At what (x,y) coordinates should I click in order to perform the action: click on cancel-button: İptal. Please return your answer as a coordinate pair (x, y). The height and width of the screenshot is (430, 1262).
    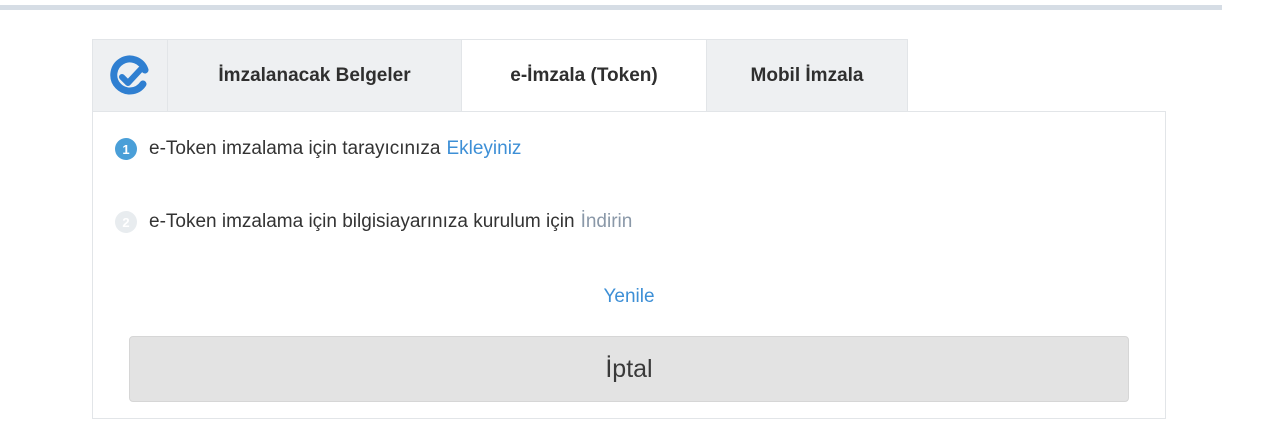
    Looking at the image, I should click on (629, 369).